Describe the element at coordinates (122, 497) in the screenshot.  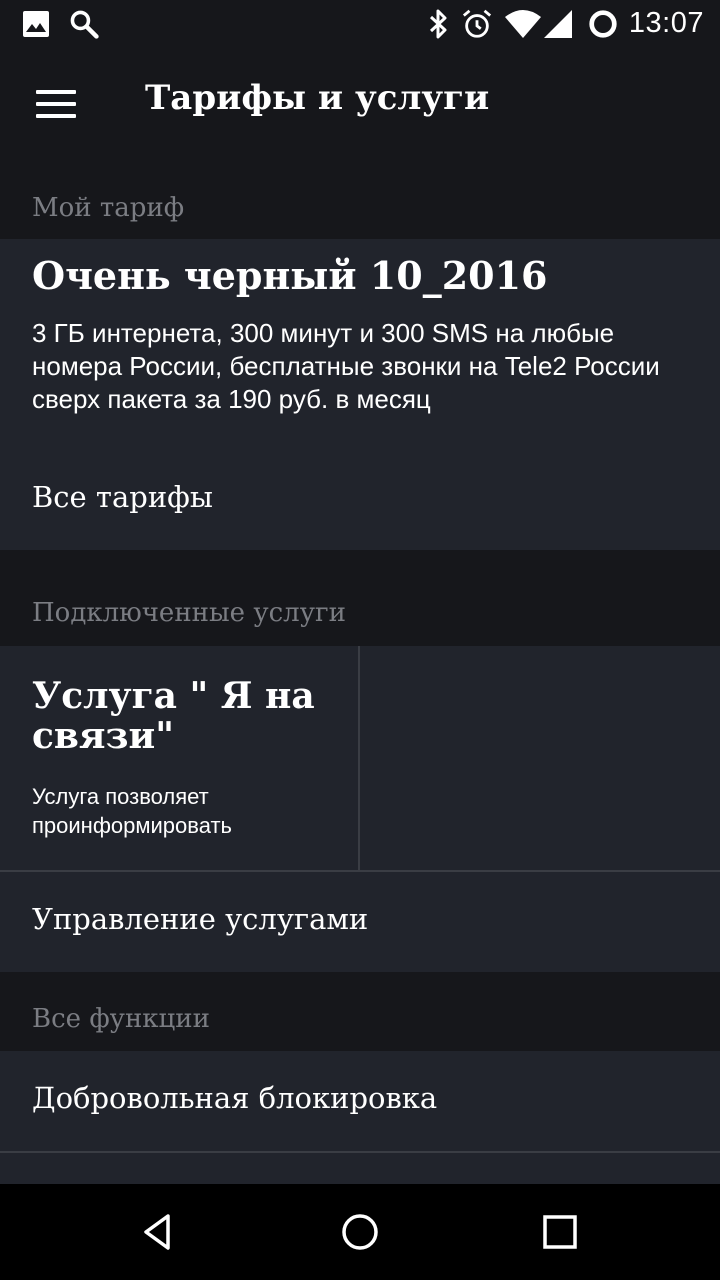
I see `all-tariffs-label: Все тарифы` at that location.